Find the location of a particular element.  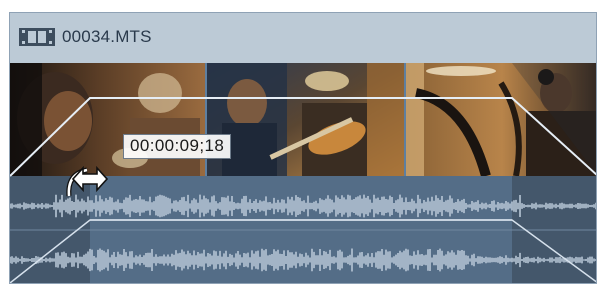

fade-handle-cursor-icon is located at coordinates (86, 180).